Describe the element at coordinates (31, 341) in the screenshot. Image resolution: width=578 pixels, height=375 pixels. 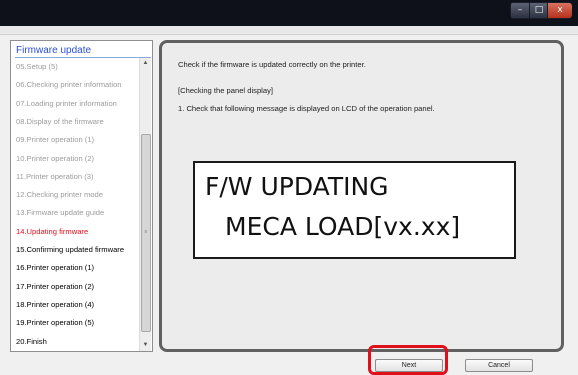
I see `sidebar-item: 20.Finish` at that location.